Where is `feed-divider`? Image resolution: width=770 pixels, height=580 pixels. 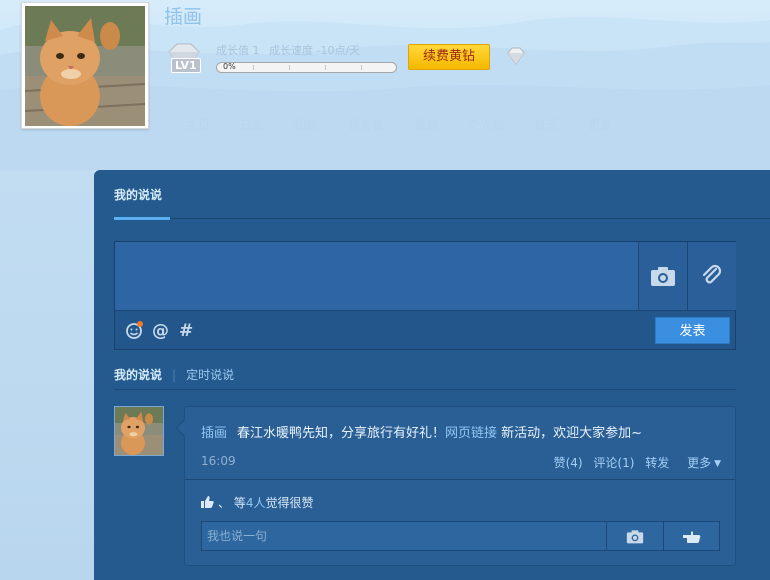
feed-divider is located at coordinates (460, 479).